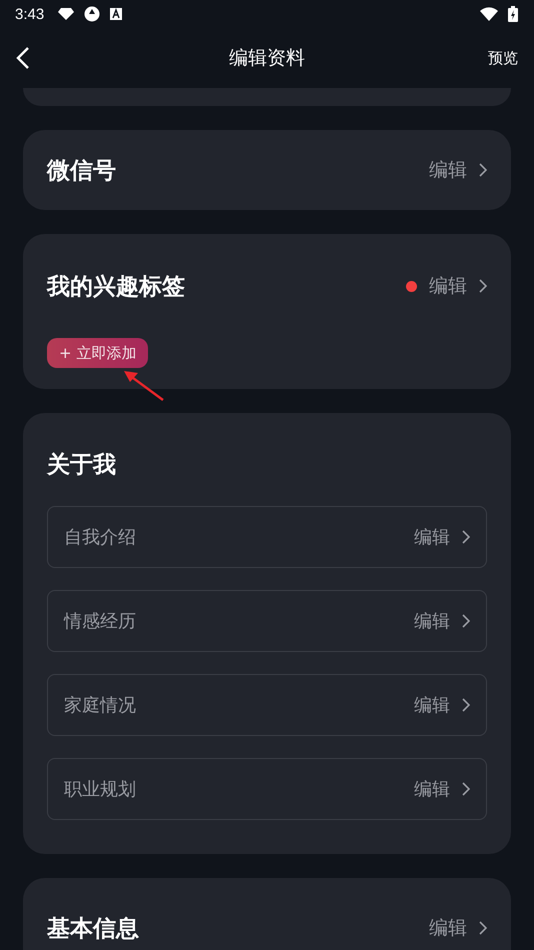 The height and width of the screenshot is (950, 534). What do you see at coordinates (97, 353) in the screenshot?
I see `add-tag-button: + 立即添加` at bounding box center [97, 353].